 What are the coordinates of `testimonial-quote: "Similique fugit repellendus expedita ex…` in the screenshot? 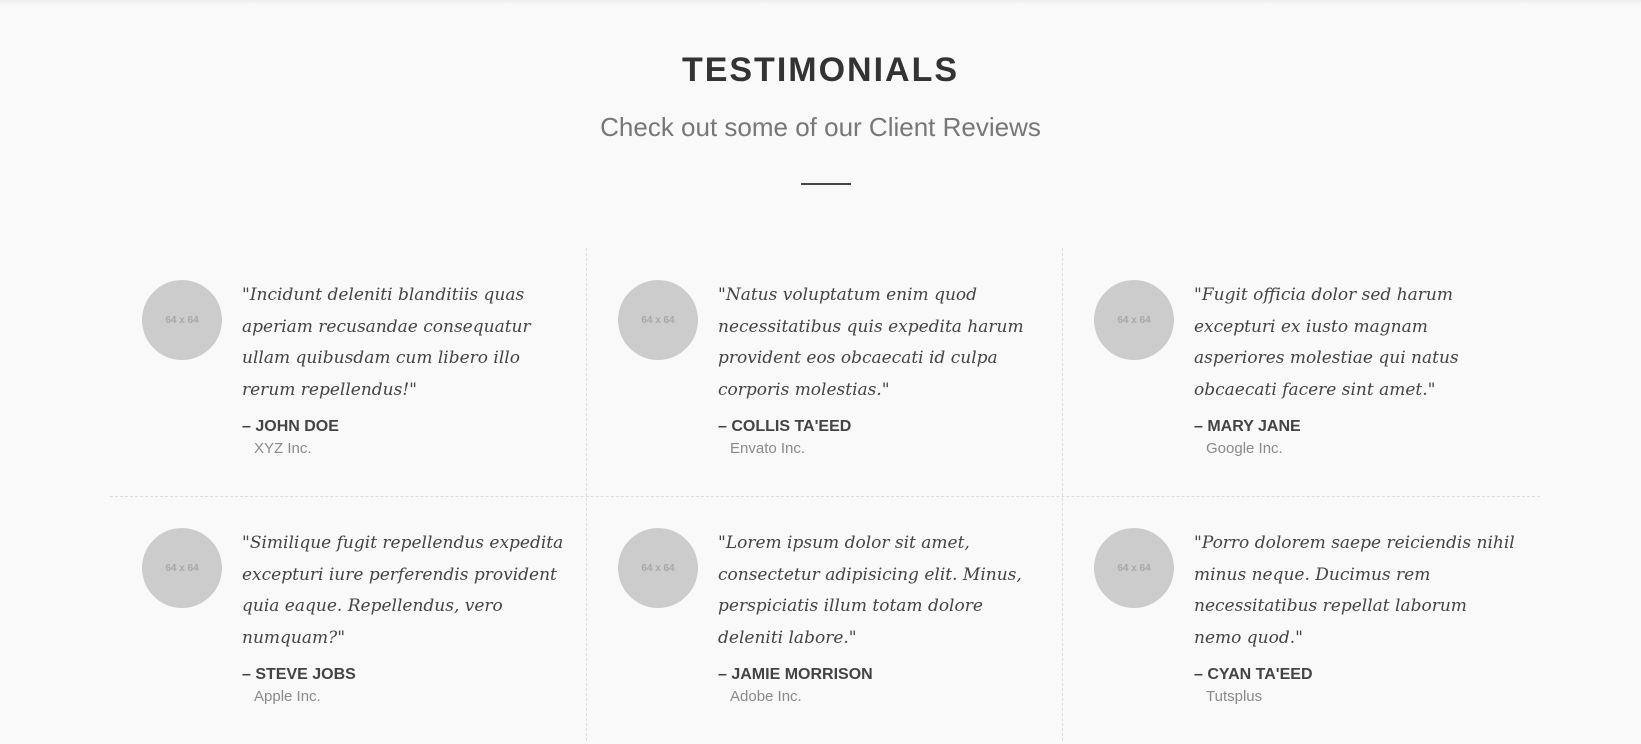 It's located at (404, 618).